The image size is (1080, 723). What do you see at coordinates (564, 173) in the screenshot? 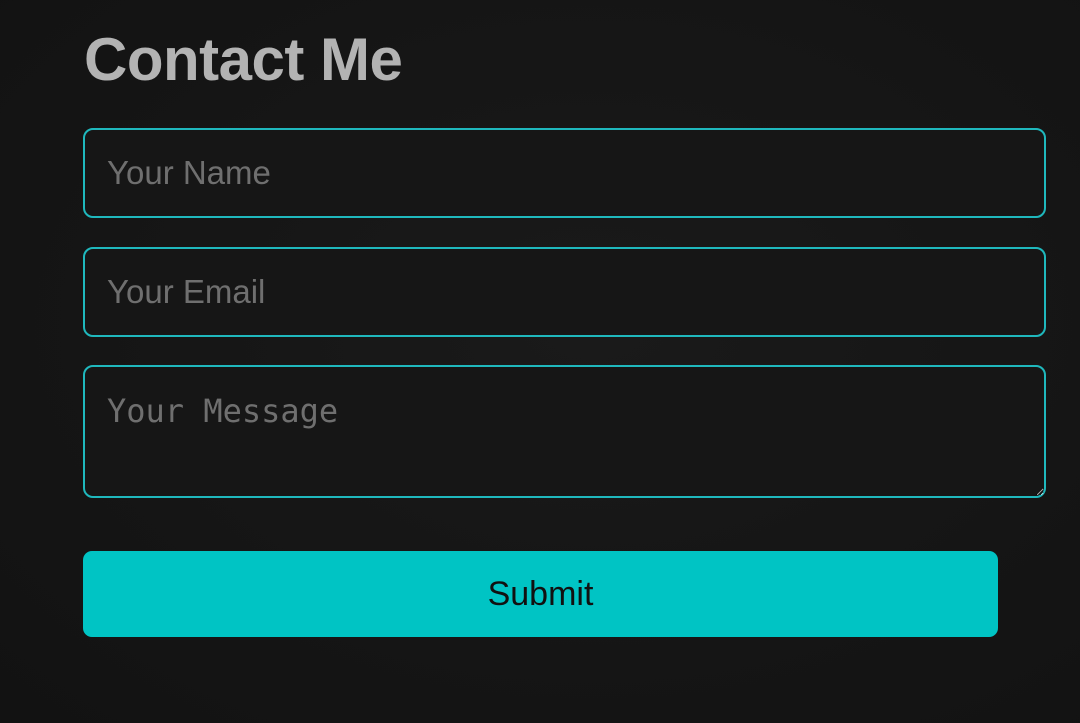
I see `name-input` at bounding box center [564, 173].